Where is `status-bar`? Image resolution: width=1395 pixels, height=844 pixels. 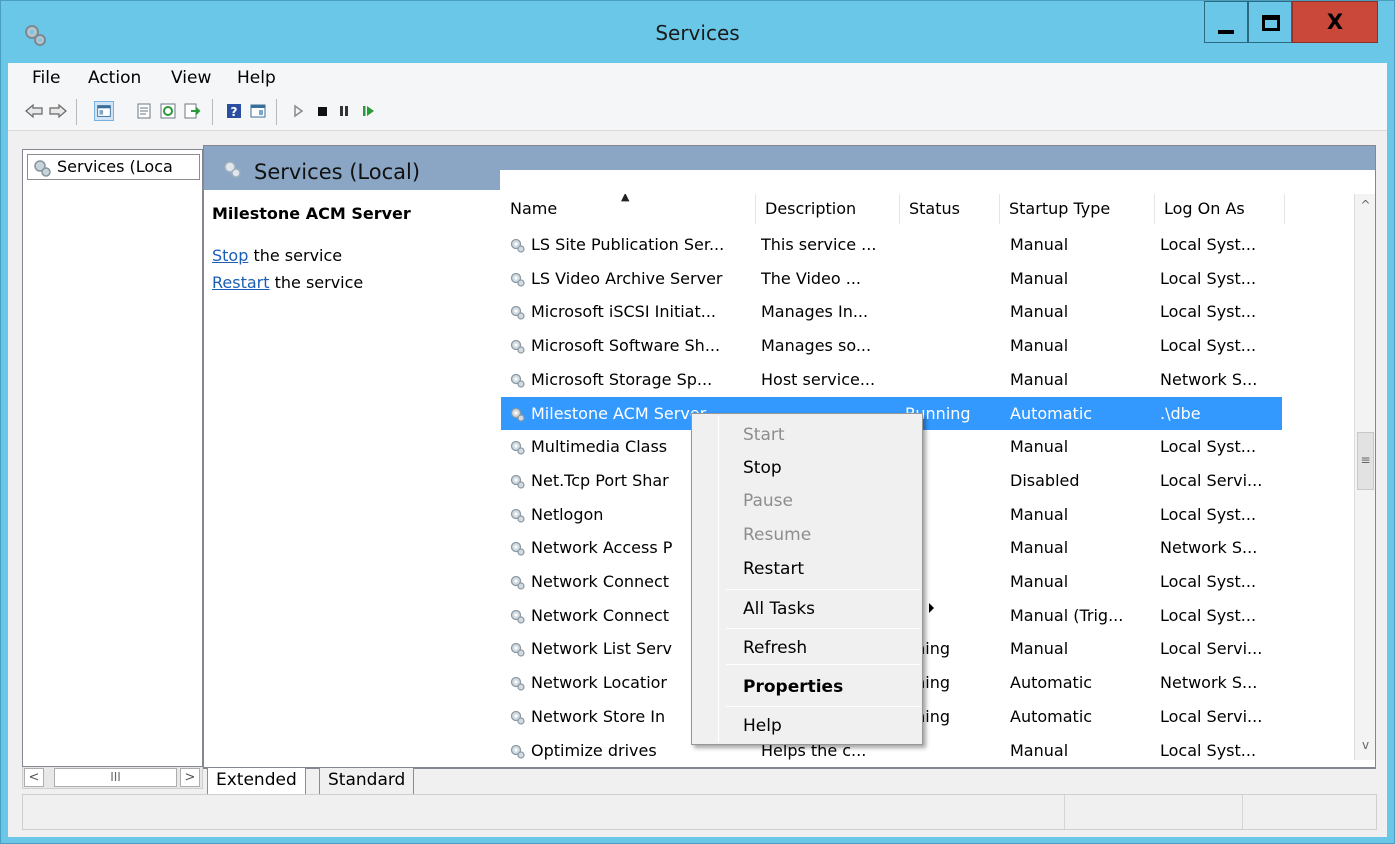
status-bar is located at coordinates (699, 812).